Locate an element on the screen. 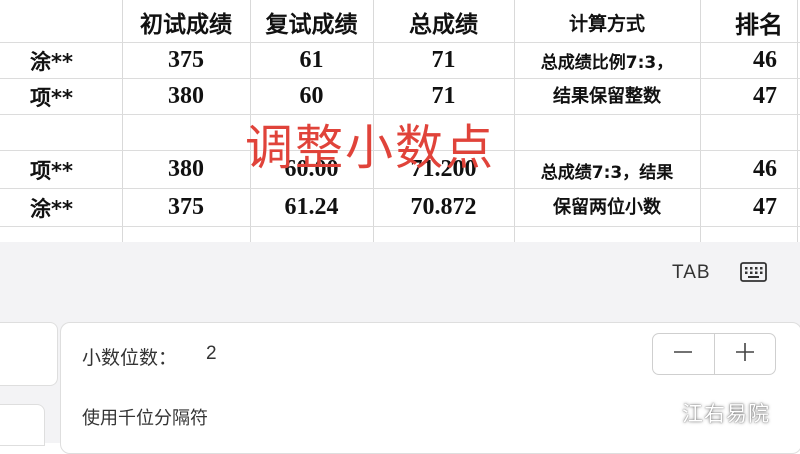  cell-retest: 61 is located at coordinates (311, 60).